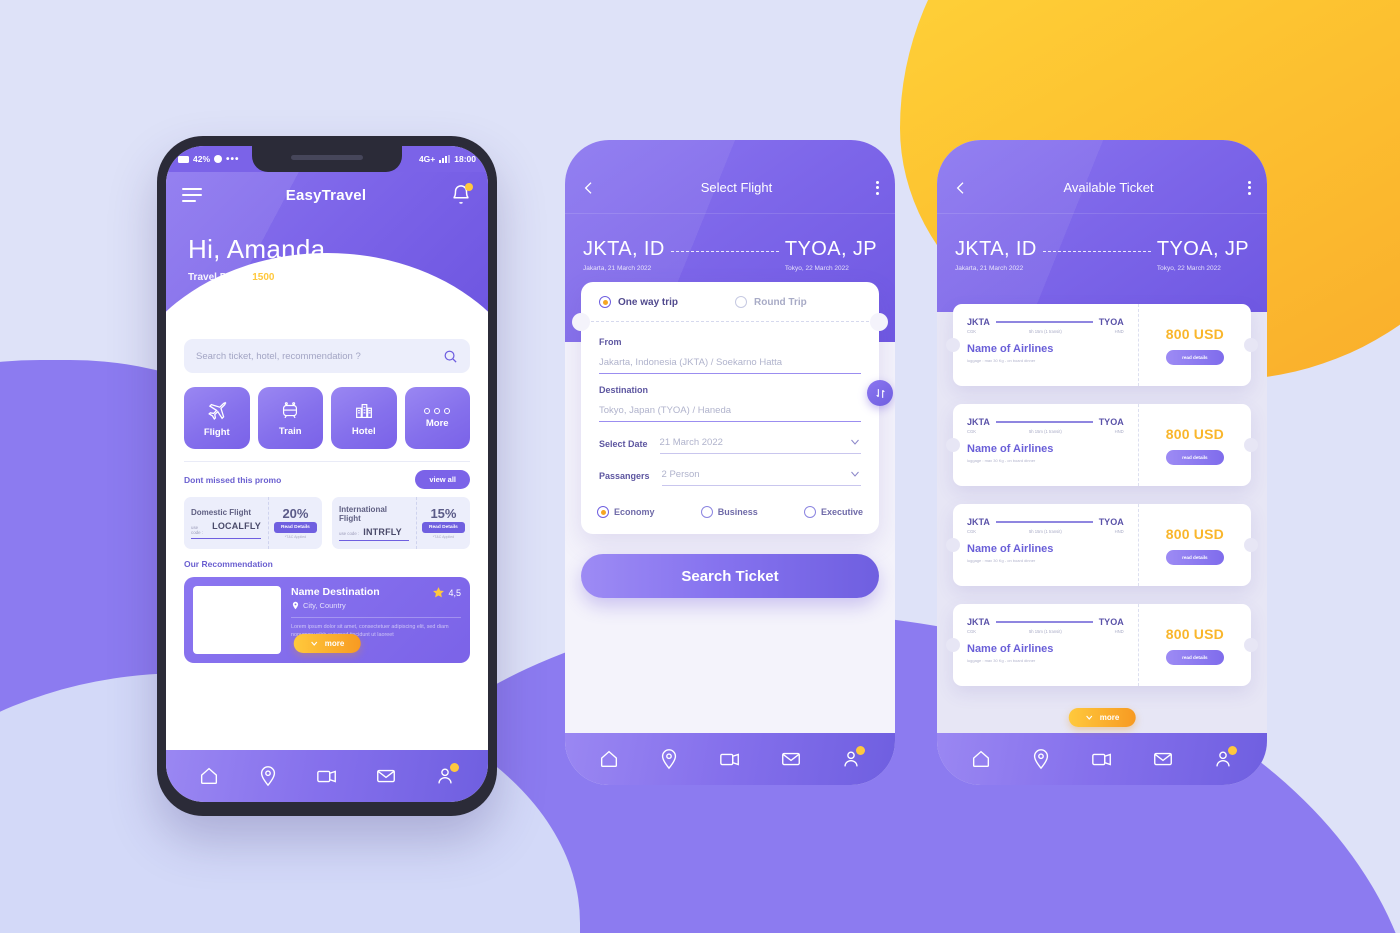 This screenshot has height=933, width=1400. I want to click on category-train-button: Train, so click(290, 418).